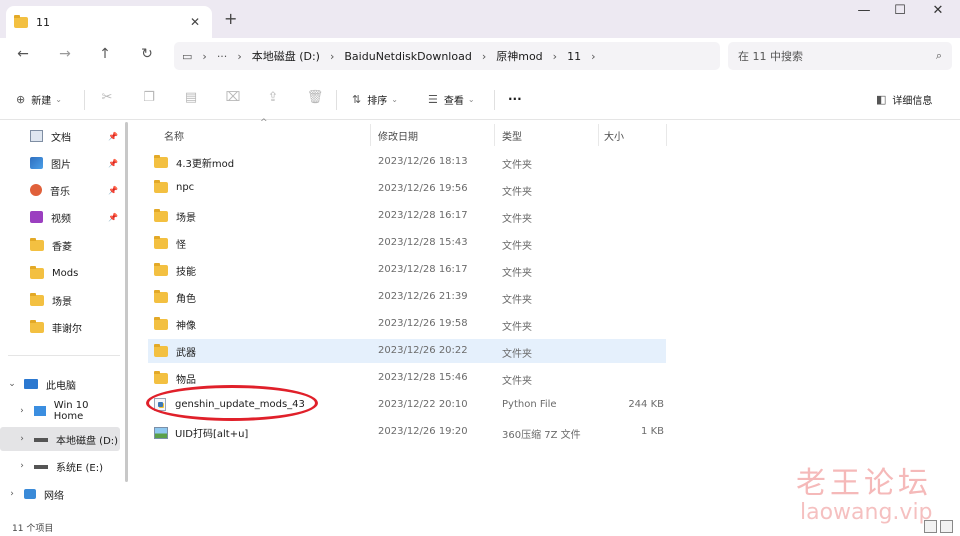  I want to click on sidebar-item-label: 图片, so click(61, 165).